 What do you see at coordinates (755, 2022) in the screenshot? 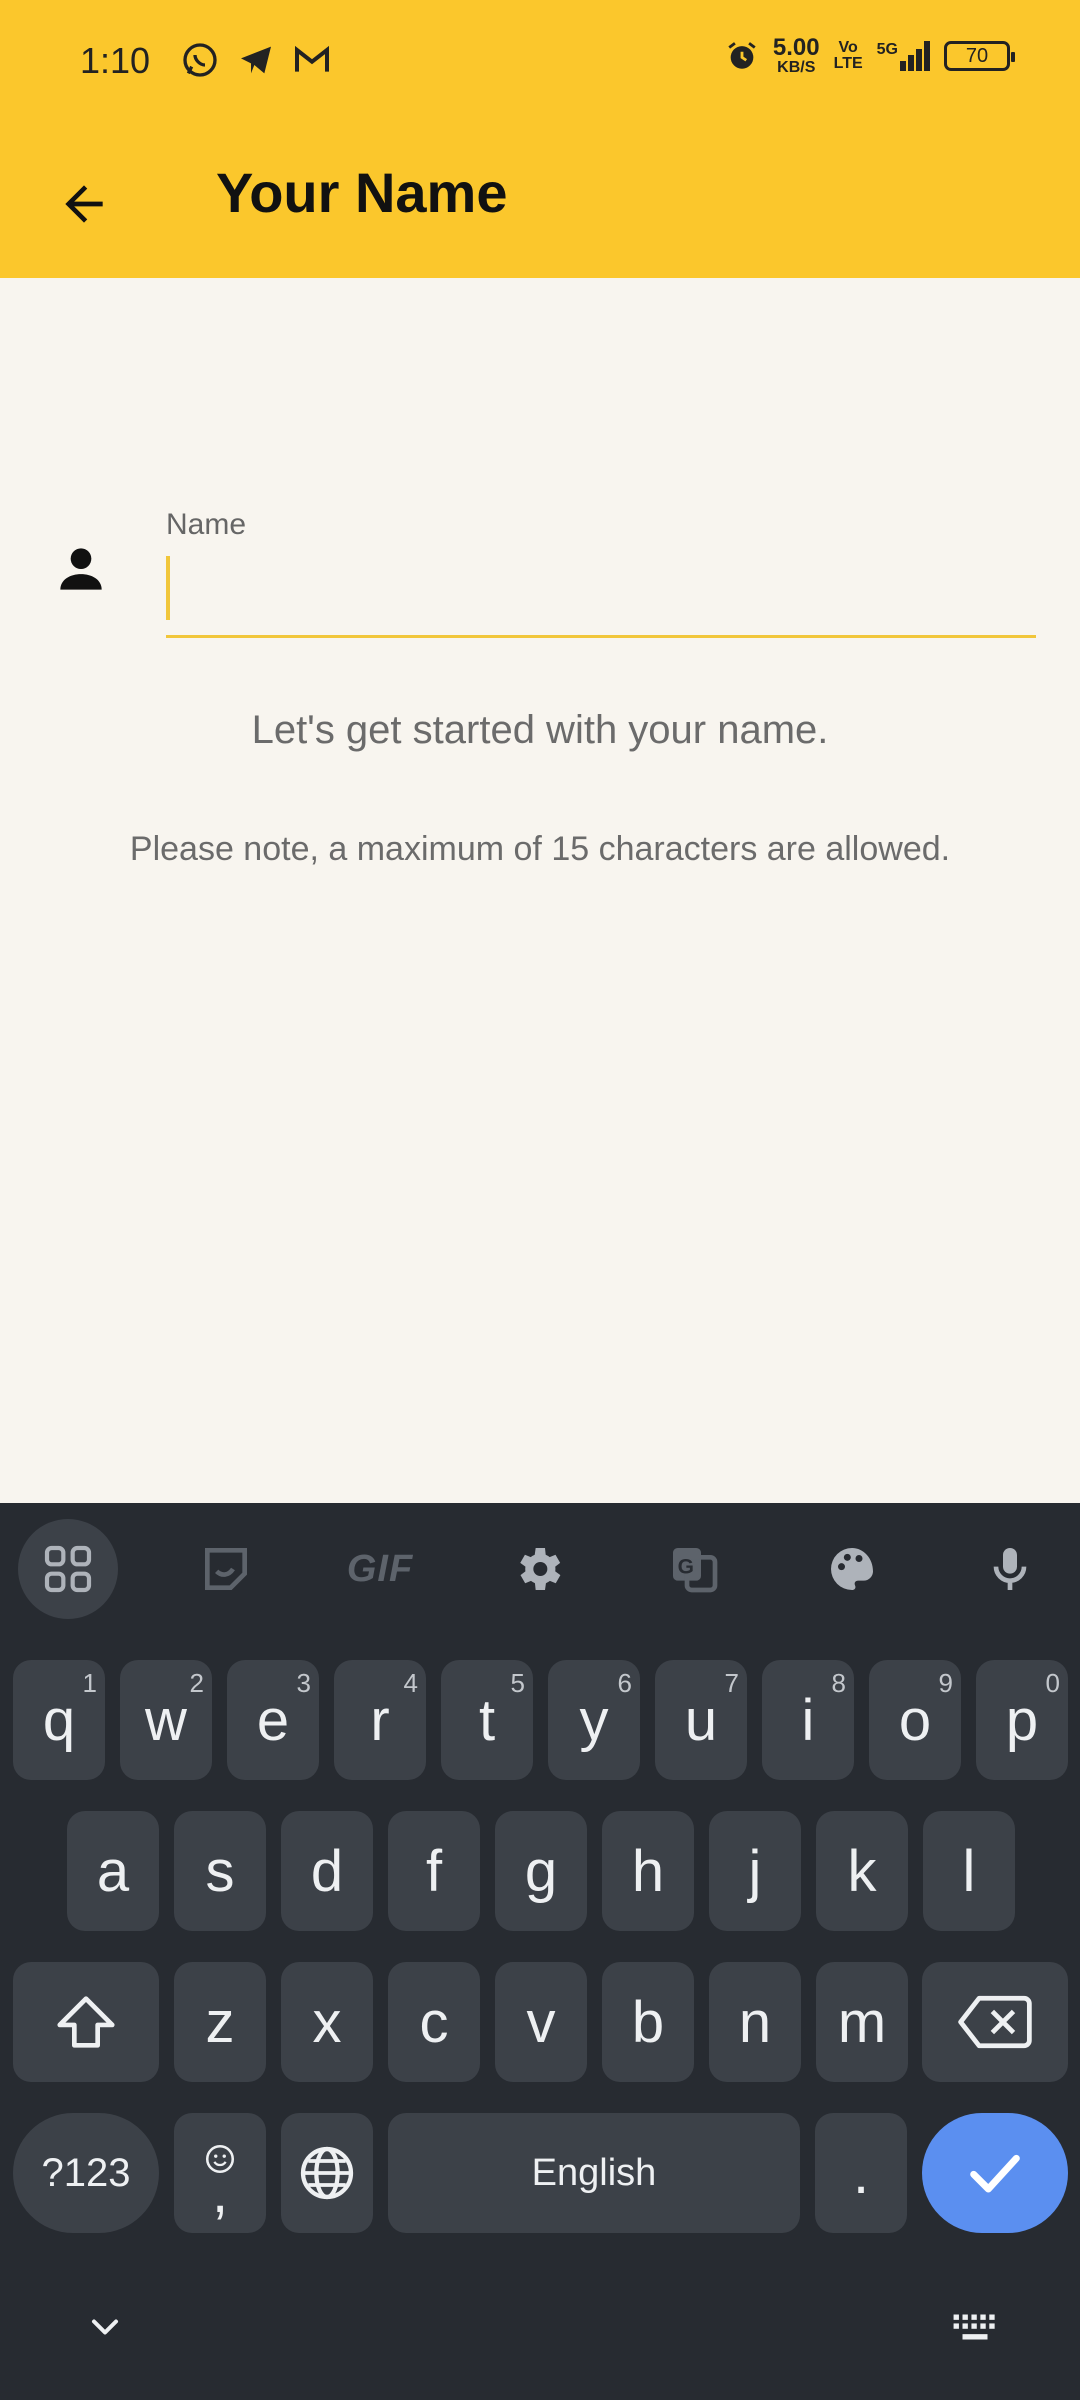
I see `key-n: n` at bounding box center [755, 2022].